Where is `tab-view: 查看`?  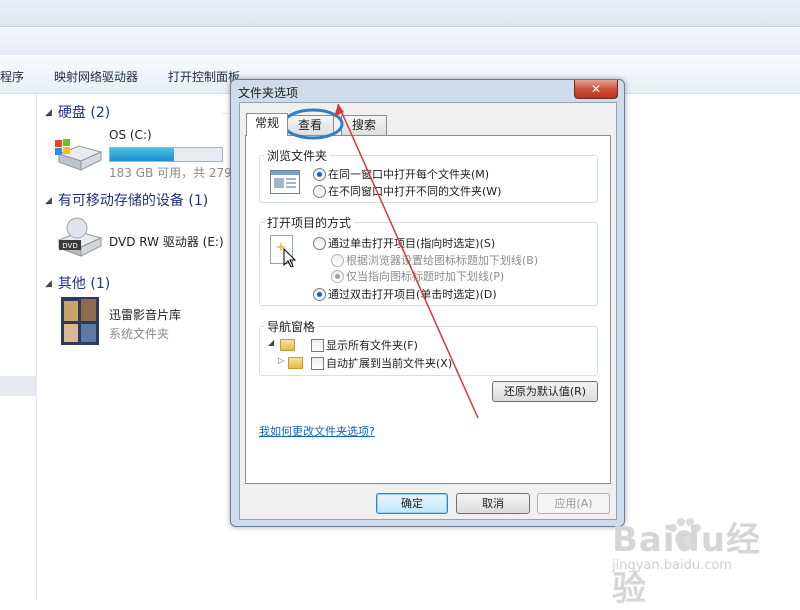 tab-view: 查看 is located at coordinates (310, 125).